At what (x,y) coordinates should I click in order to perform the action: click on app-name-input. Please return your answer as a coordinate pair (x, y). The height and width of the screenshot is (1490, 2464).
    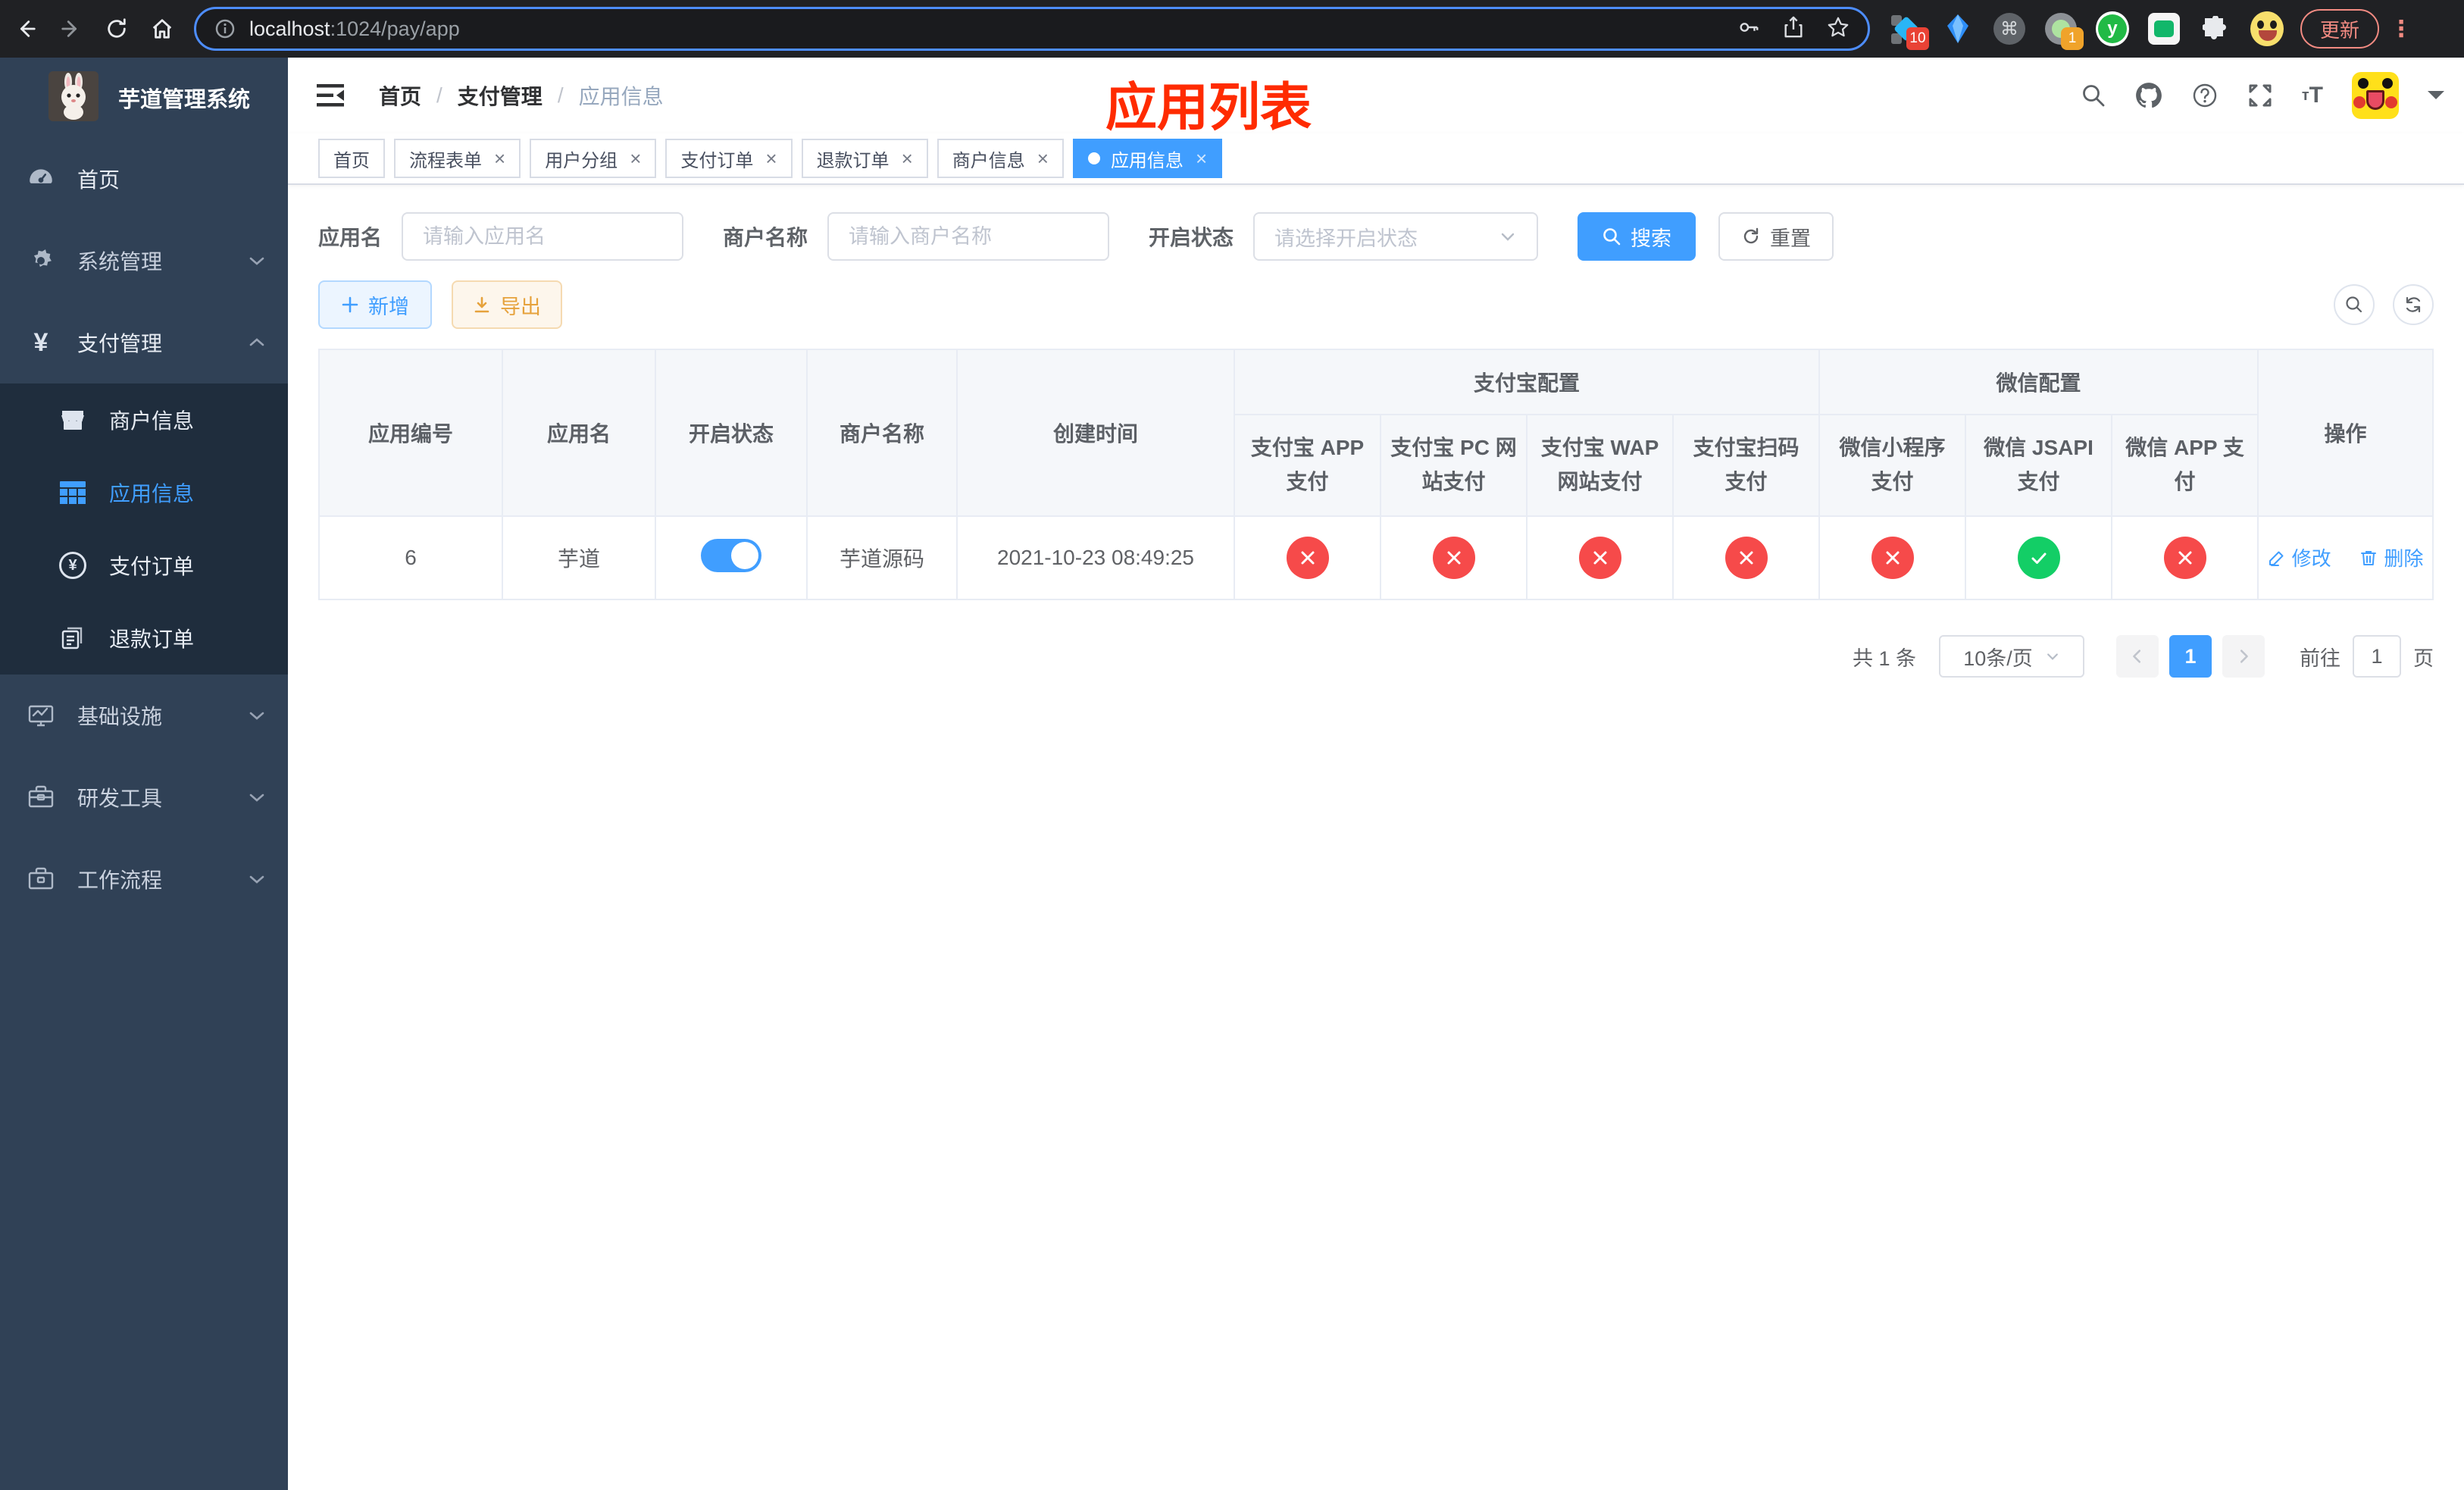
    Looking at the image, I should click on (543, 236).